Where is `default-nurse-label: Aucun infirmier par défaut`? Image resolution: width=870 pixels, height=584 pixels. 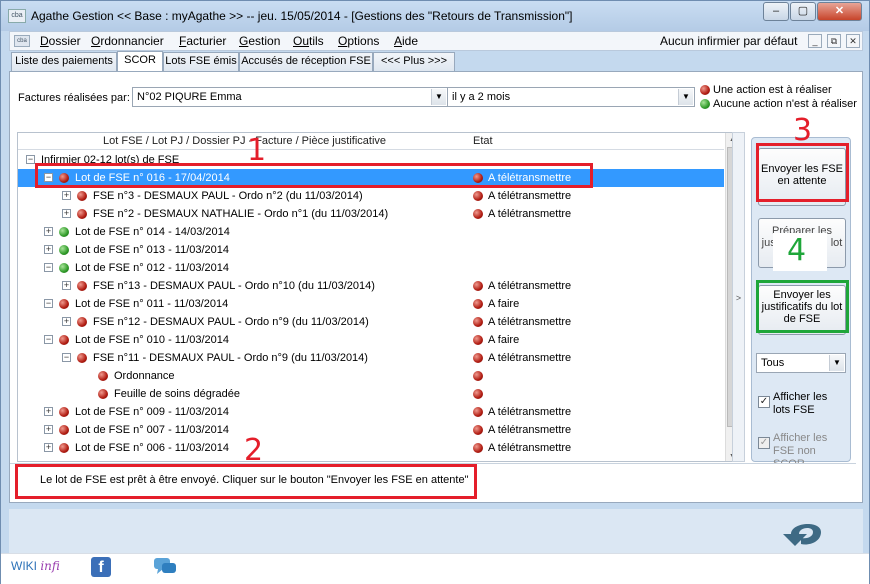 default-nurse-label: Aucun infirmier par défaut is located at coordinates (729, 41).